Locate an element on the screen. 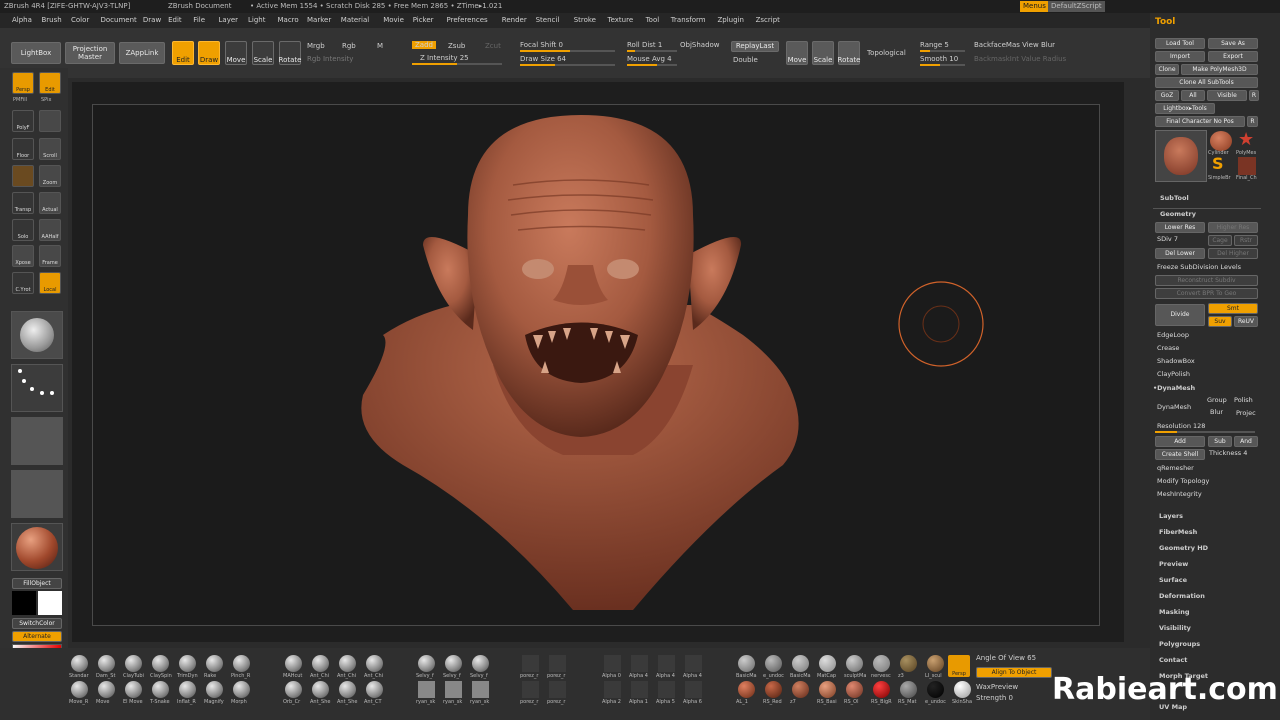  roll-dist-slider: Roll Dist 1 is located at coordinates (644, 45).